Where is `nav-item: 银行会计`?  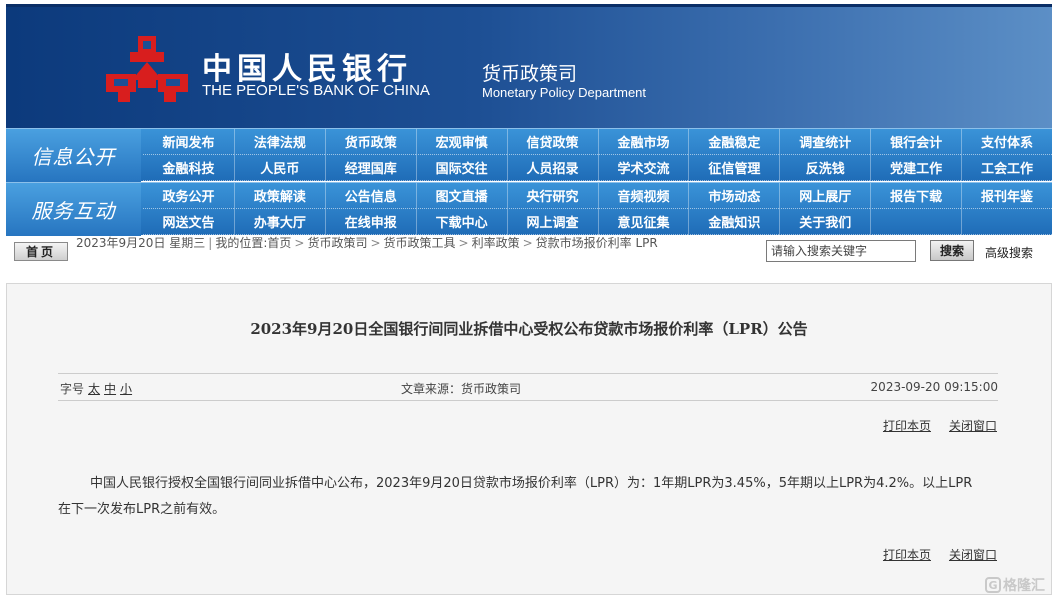
nav-item: 银行会计 is located at coordinates (916, 142).